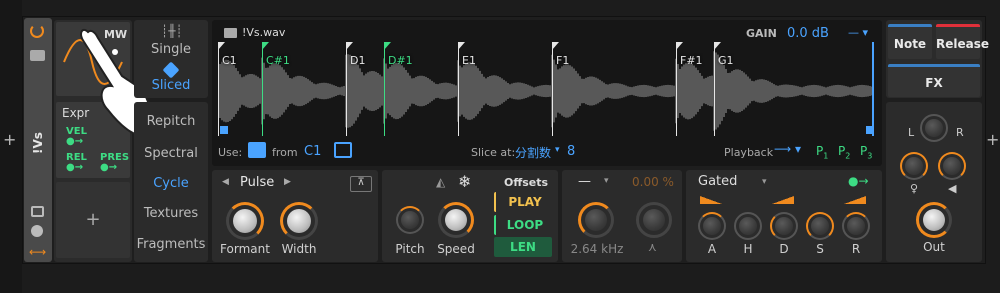  What do you see at coordinates (524, 225) in the screenshot?
I see `loop-button: LOOP` at bounding box center [524, 225].